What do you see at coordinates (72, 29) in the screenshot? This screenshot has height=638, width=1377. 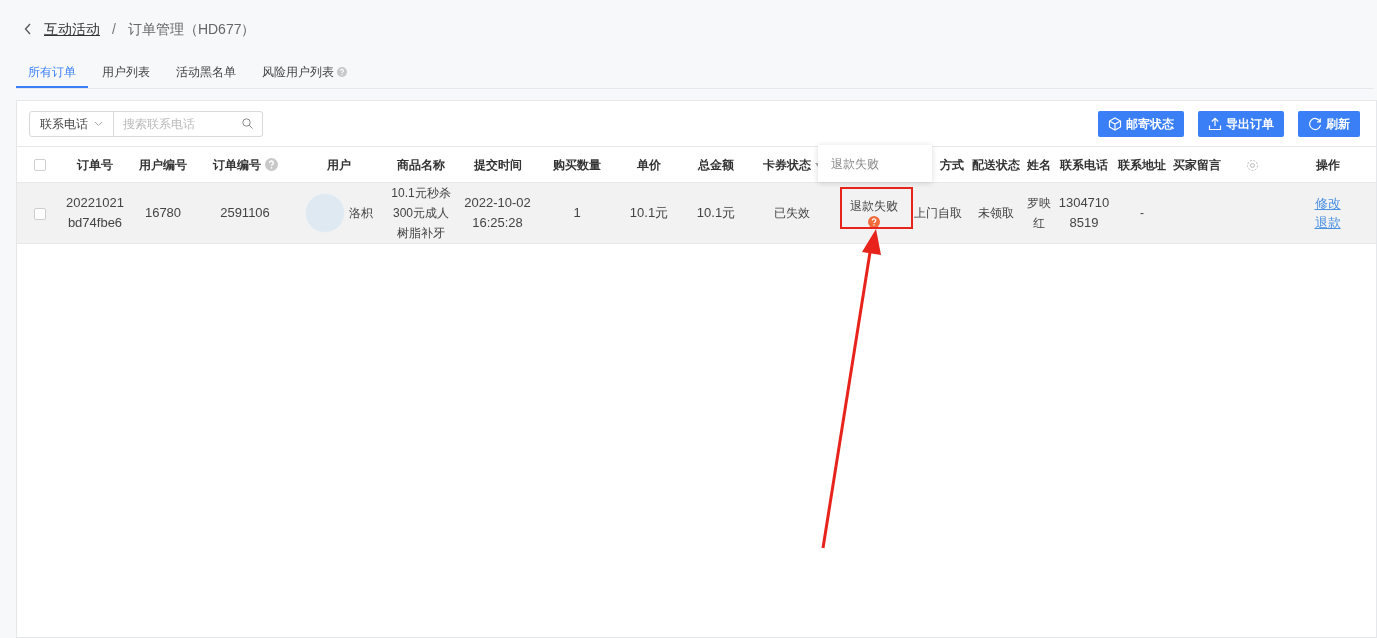 I see `breadcrumb-link: 互动活动` at bounding box center [72, 29].